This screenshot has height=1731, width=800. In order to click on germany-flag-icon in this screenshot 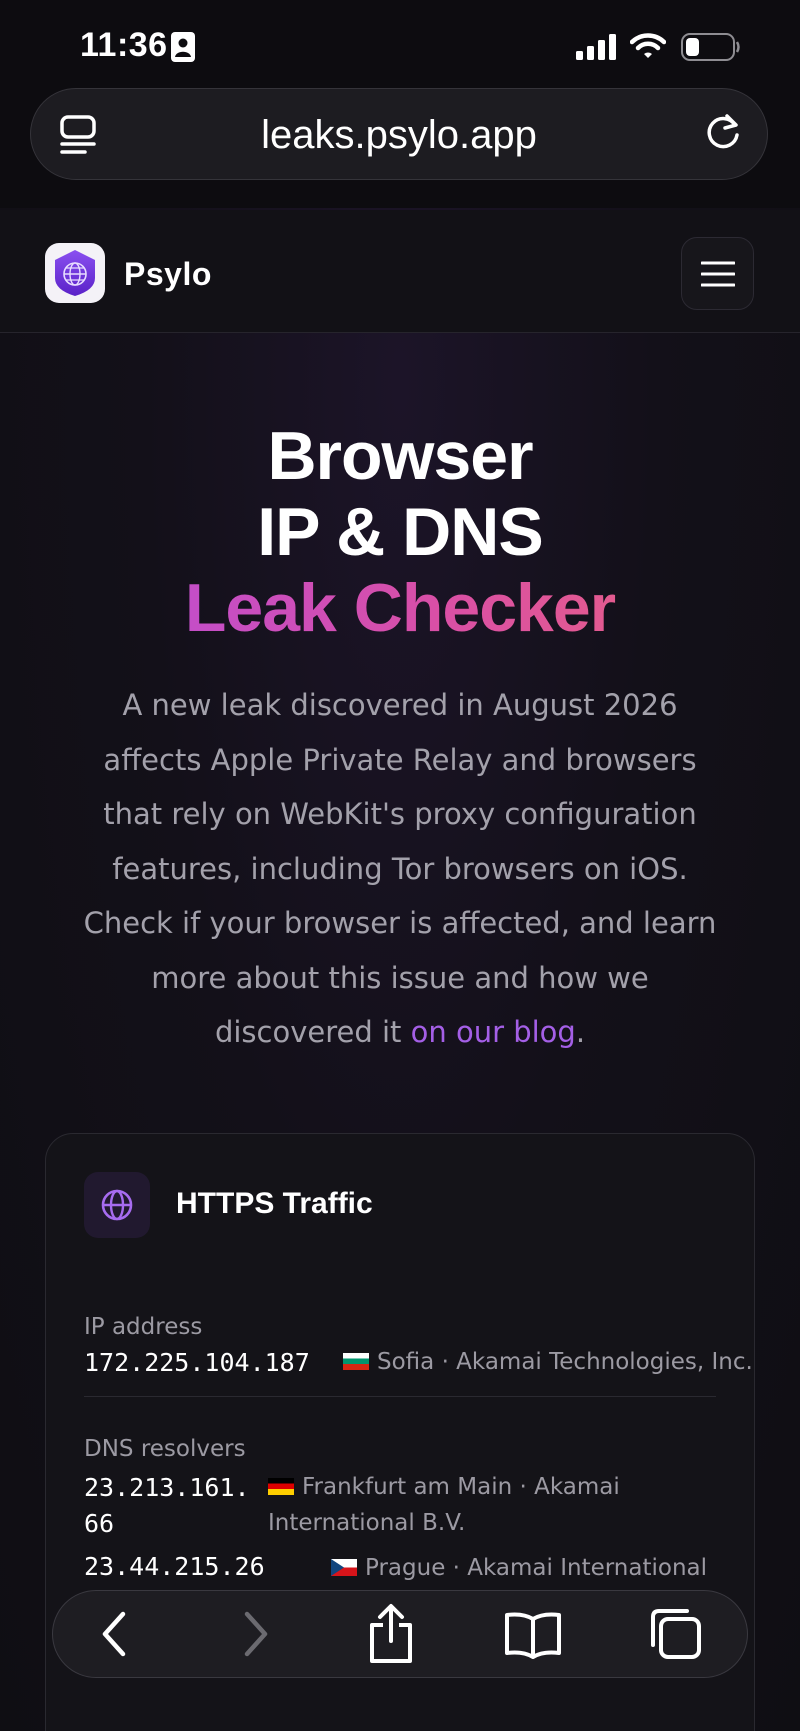, I will do `click(281, 1486)`.